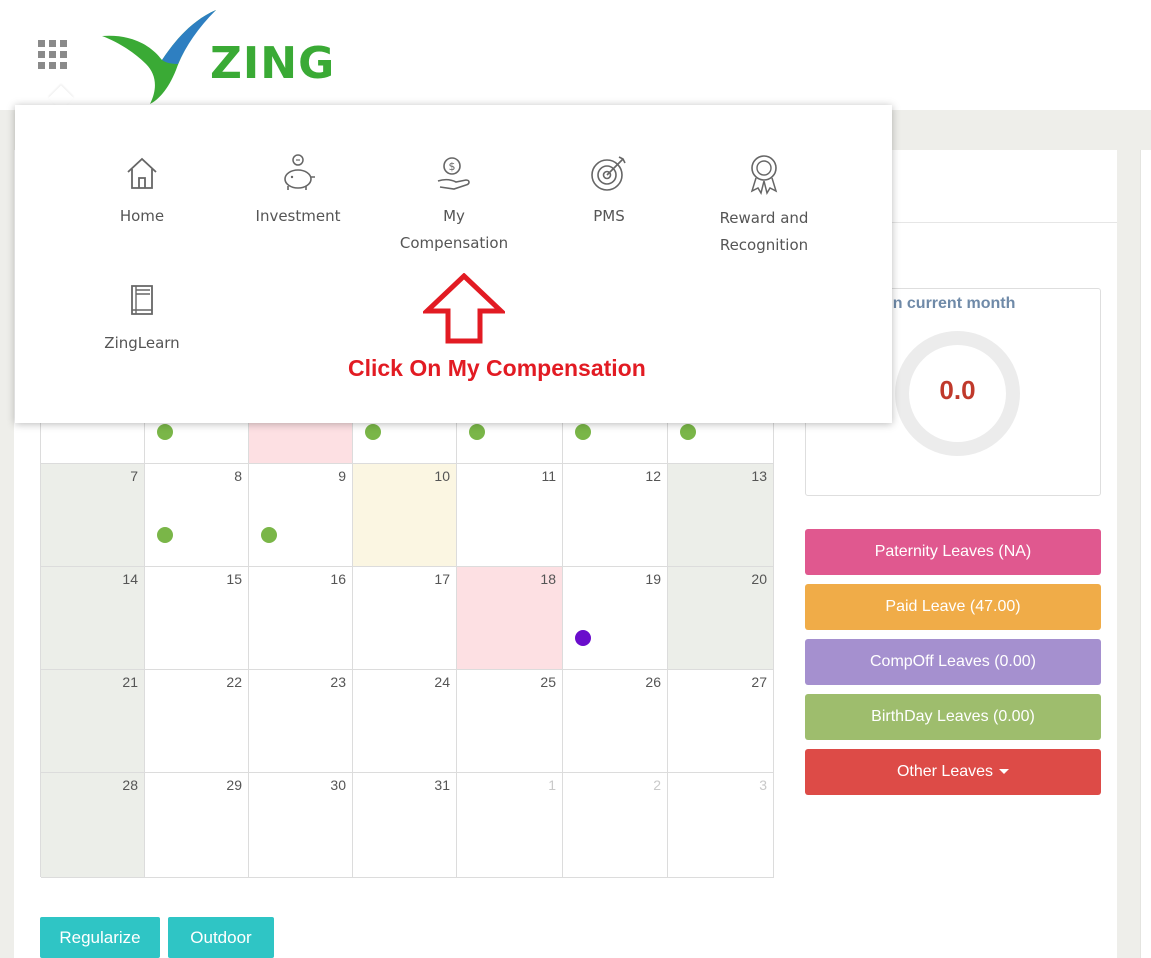  Describe the element at coordinates (142, 191) in the screenshot. I see `app-home: Home` at that location.